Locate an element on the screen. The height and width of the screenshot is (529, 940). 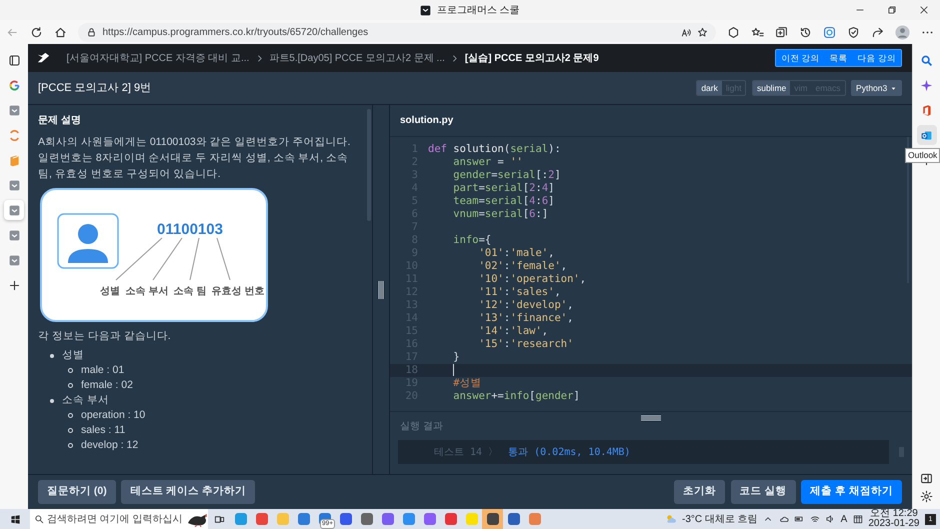
file-tab: solution.py is located at coordinates (427, 120).